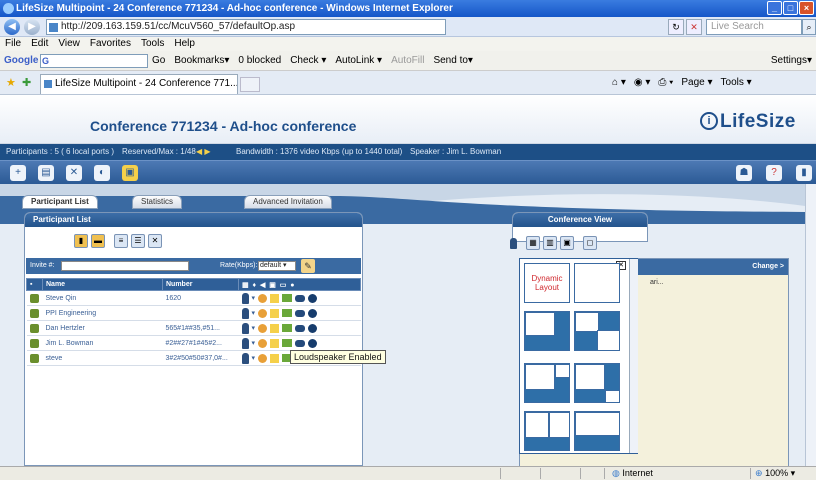 The width and height of the screenshot is (816, 480). What do you see at coordinates (597, 283) in the screenshot?
I see `layout-option-single` at bounding box center [597, 283].